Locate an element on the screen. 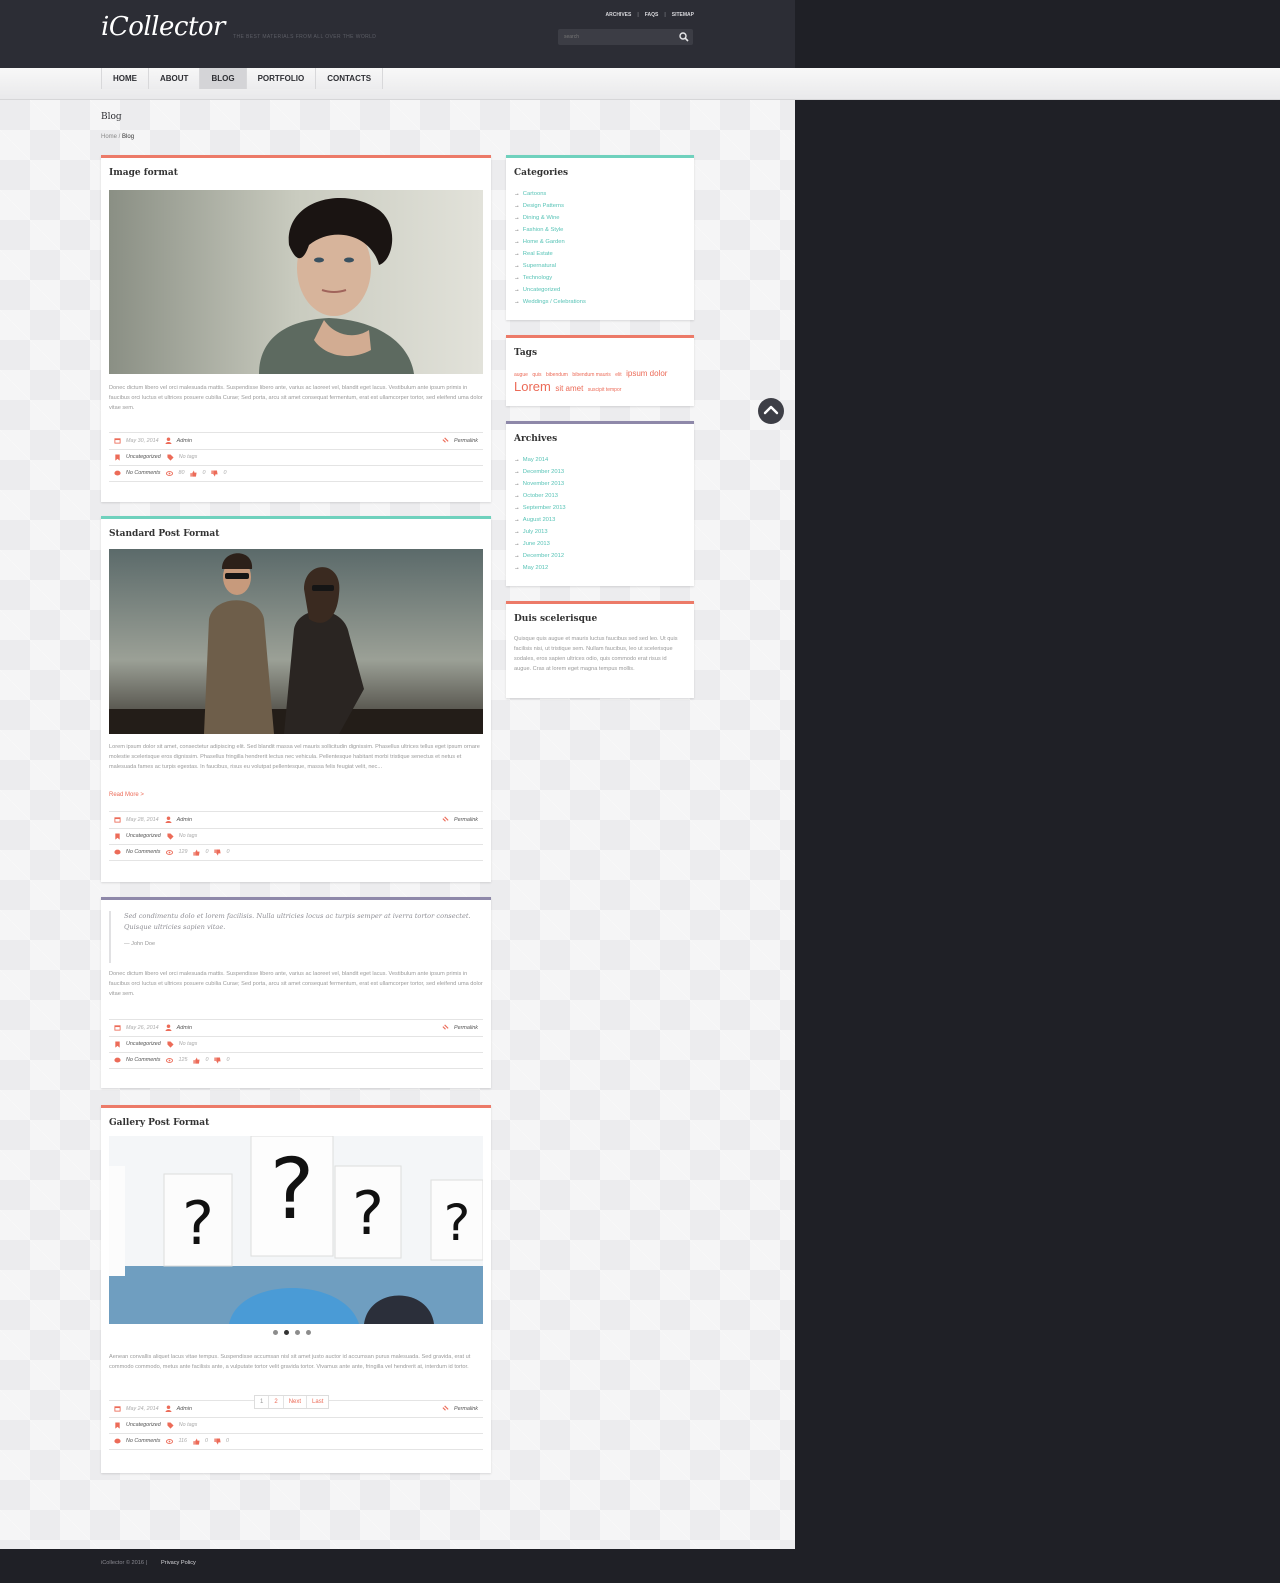 This screenshot has height=1583, width=1280. tag-link: bibendum is located at coordinates (557, 375).